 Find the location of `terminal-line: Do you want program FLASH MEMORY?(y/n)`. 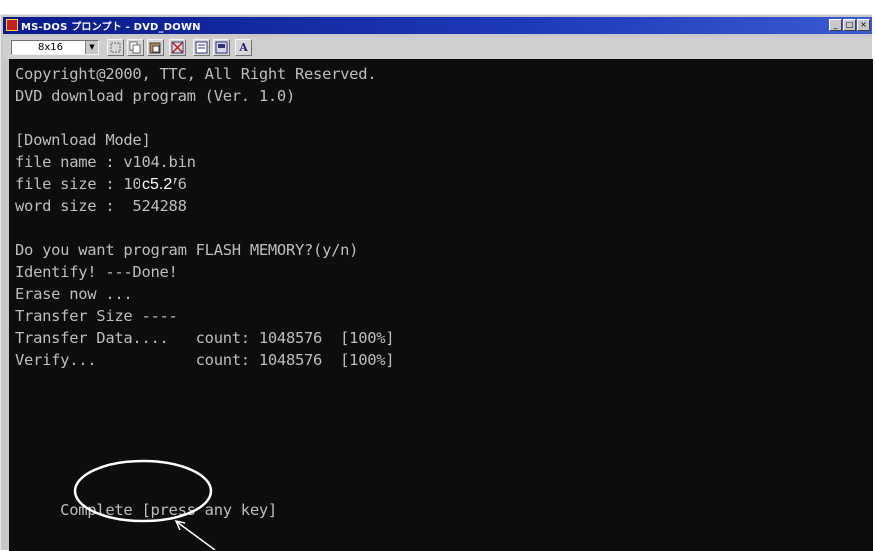

terminal-line: Do you want program FLASH MEMORY?(y/n) is located at coordinates (187, 250).